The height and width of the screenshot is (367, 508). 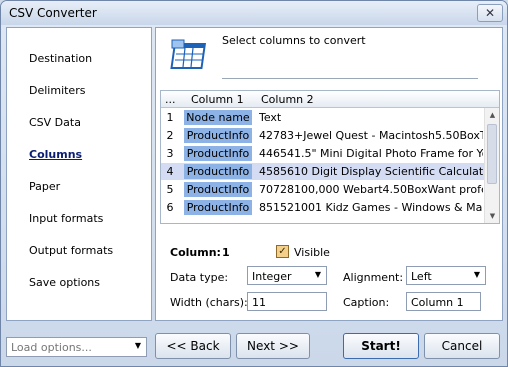 I want to click on row-number: 2, so click(x=170, y=135).